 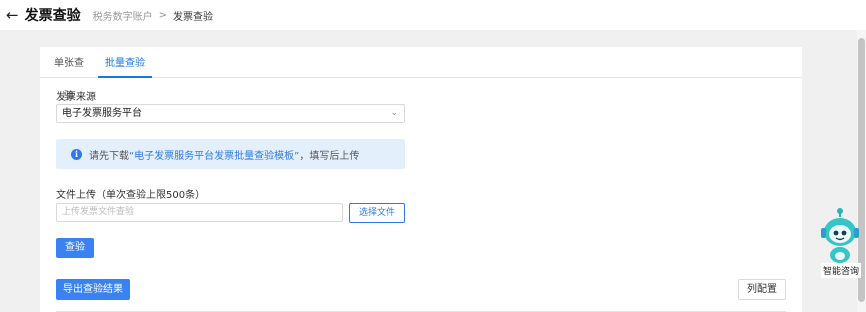 I want to click on file-upload-input: 上传发票文件查验, so click(x=199, y=212).